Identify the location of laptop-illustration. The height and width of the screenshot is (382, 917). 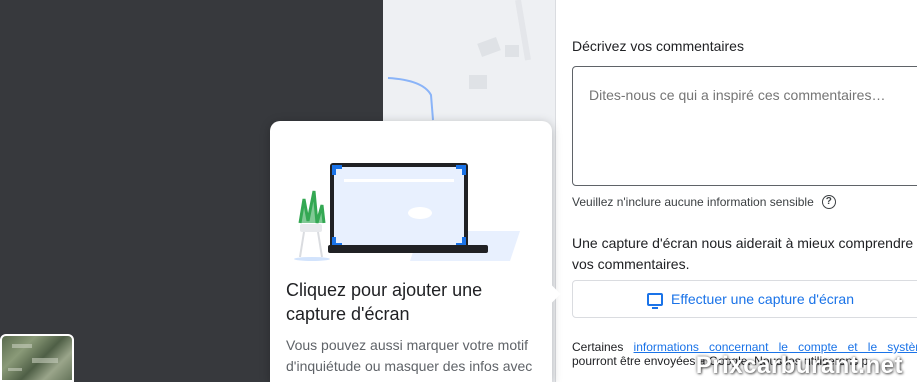
(407, 212).